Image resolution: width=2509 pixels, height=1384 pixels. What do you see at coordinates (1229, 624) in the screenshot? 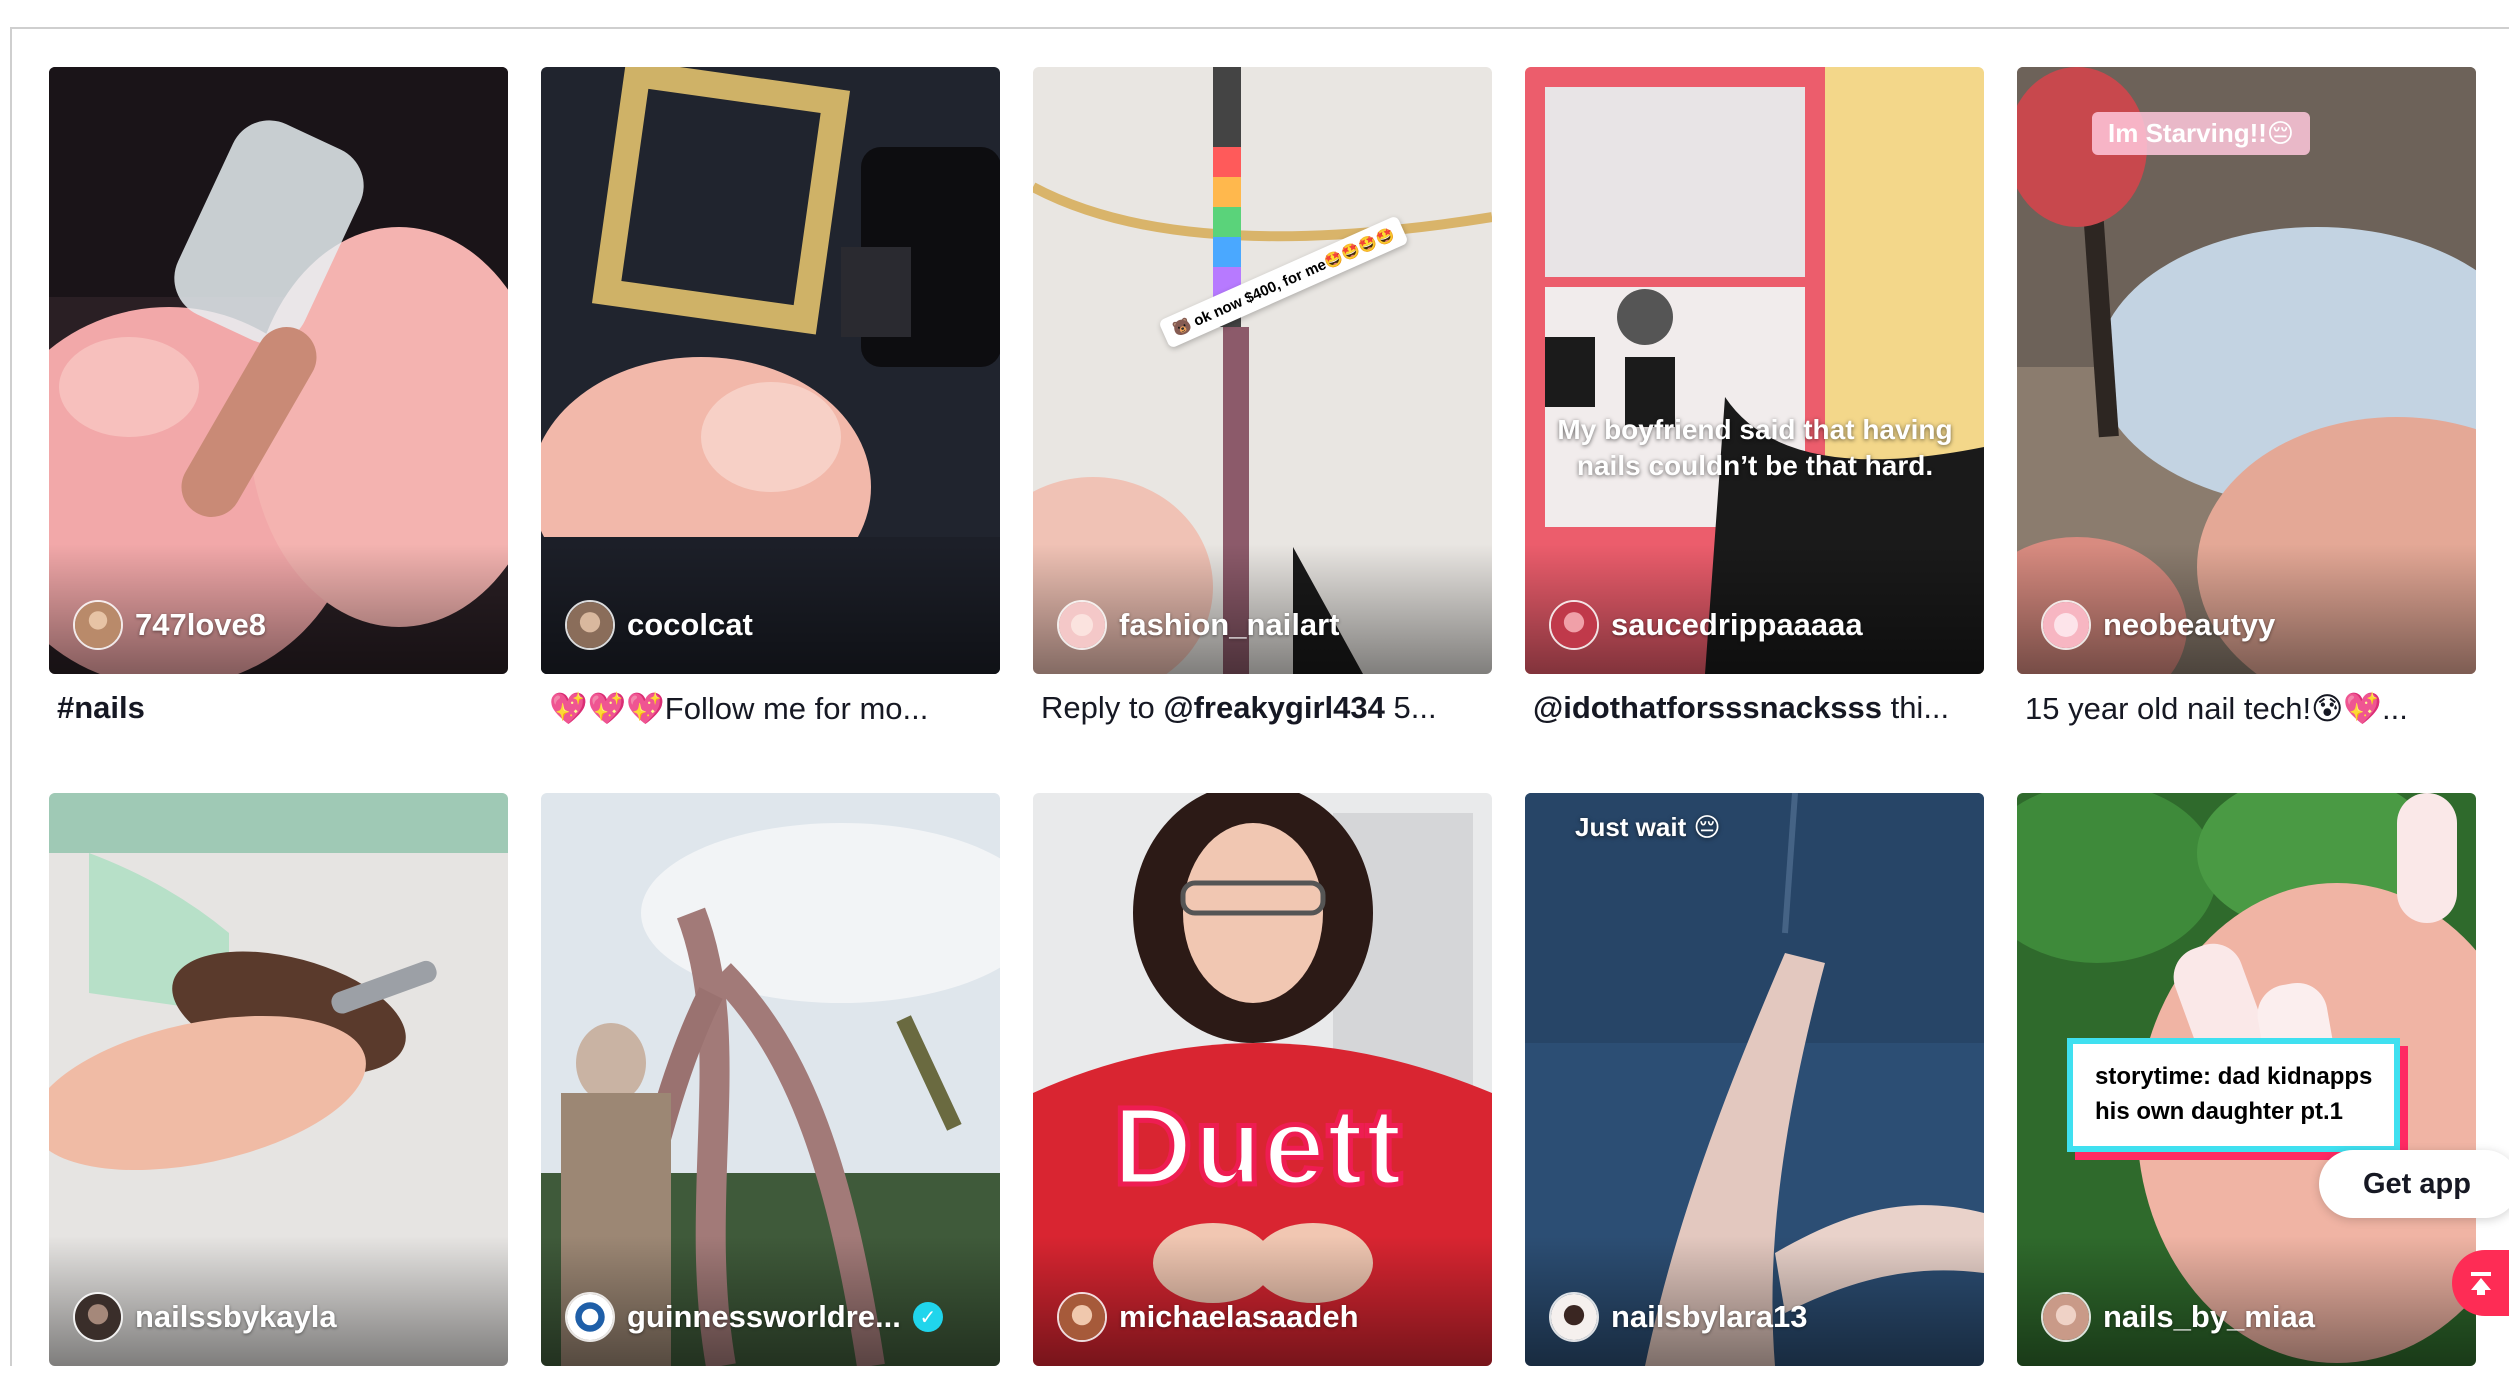
I see `author-username: fashion_nailart` at bounding box center [1229, 624].